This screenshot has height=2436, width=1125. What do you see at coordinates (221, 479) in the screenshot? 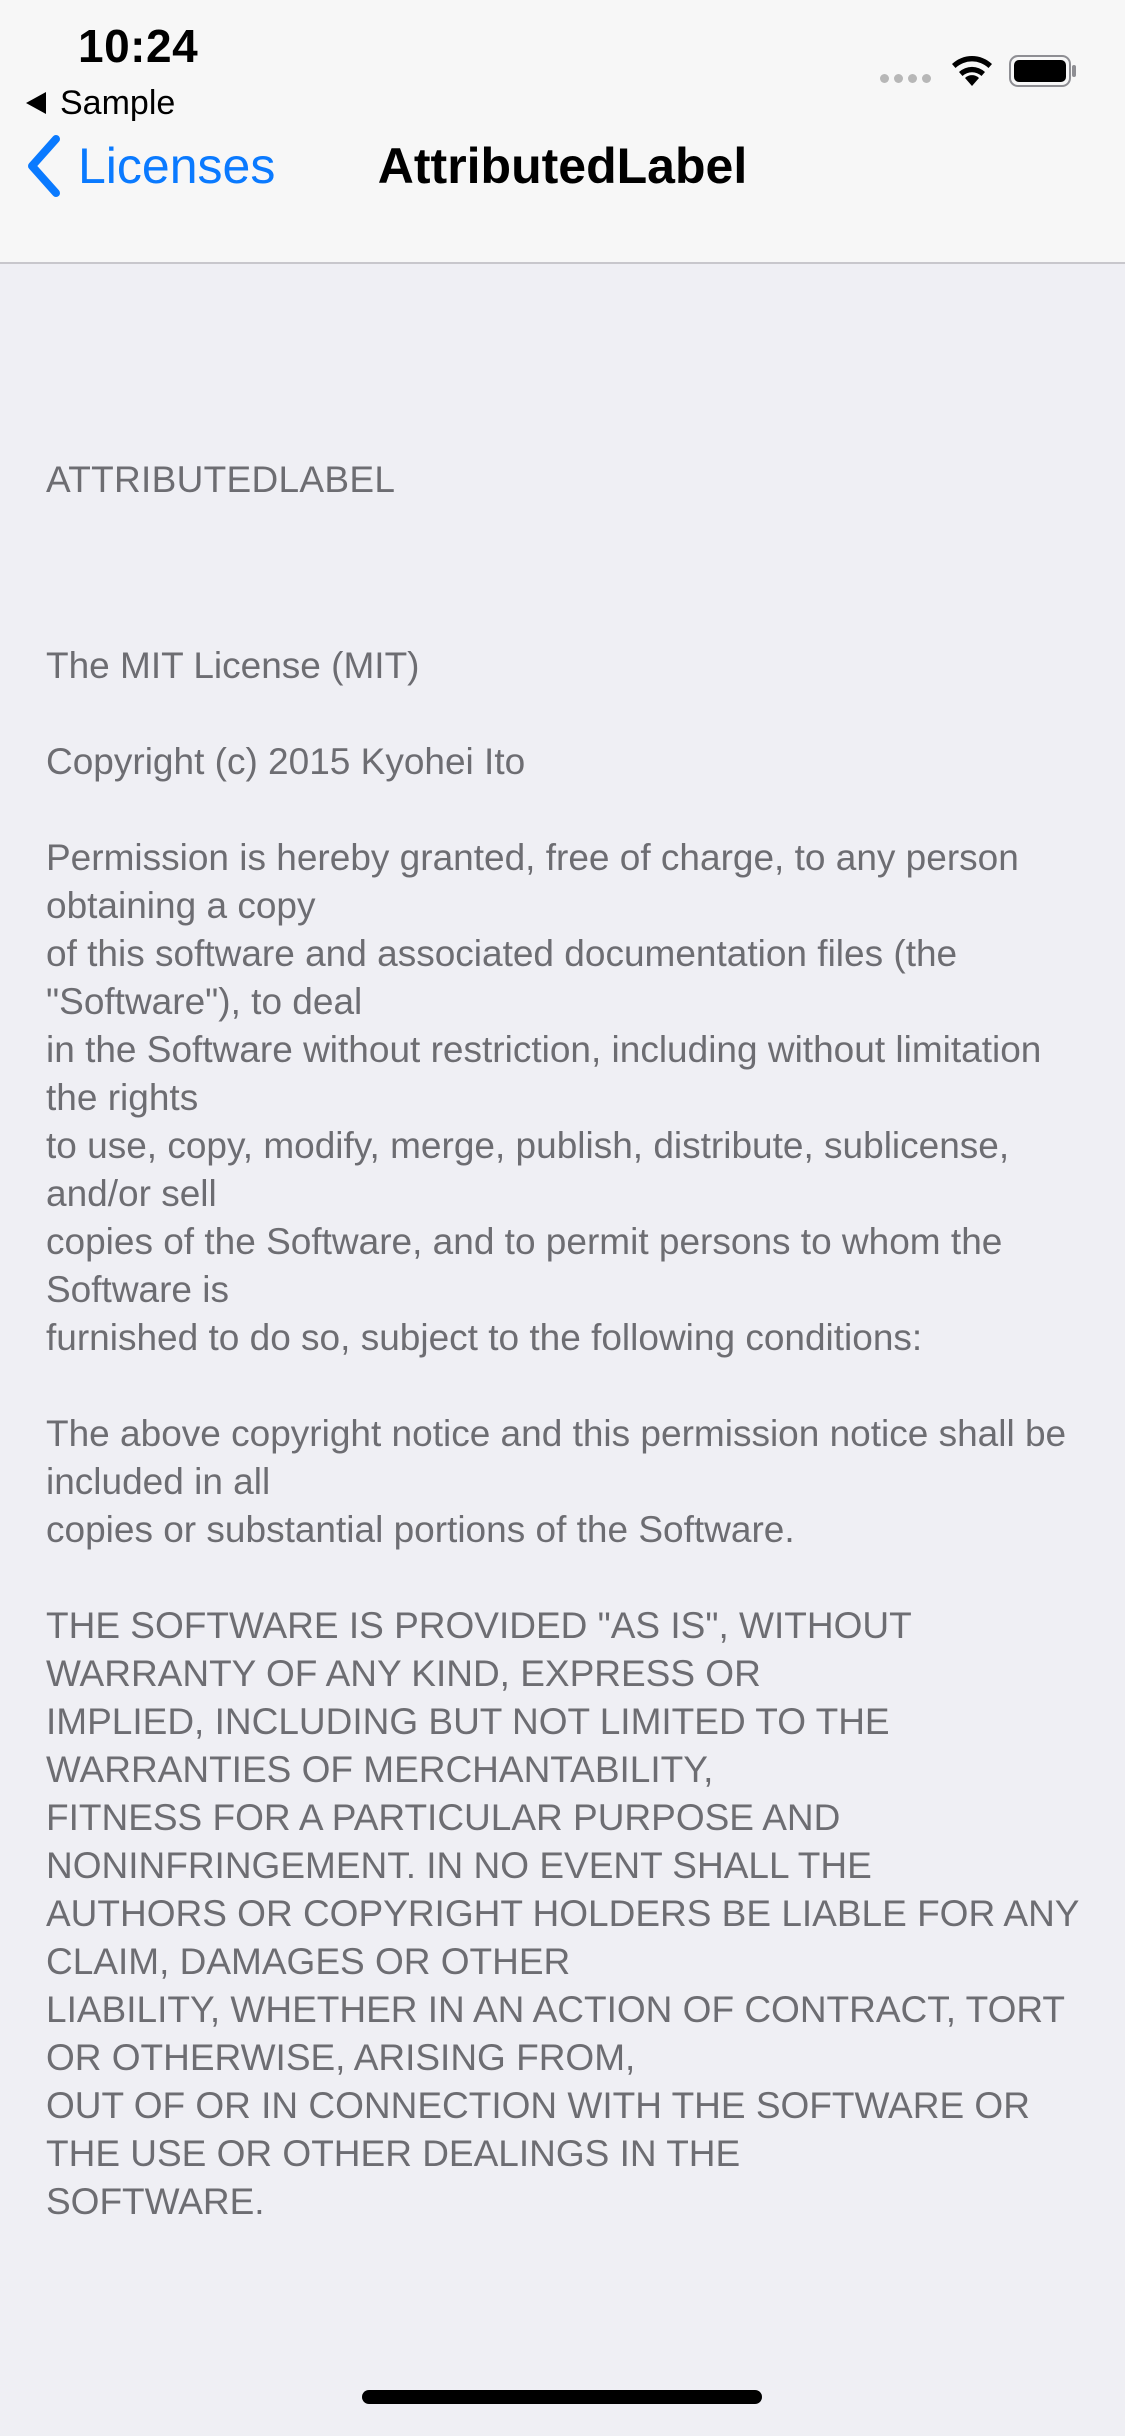
I see `license-name: ATTRIBUTEDLABEL` at bounding box center [221, 479].